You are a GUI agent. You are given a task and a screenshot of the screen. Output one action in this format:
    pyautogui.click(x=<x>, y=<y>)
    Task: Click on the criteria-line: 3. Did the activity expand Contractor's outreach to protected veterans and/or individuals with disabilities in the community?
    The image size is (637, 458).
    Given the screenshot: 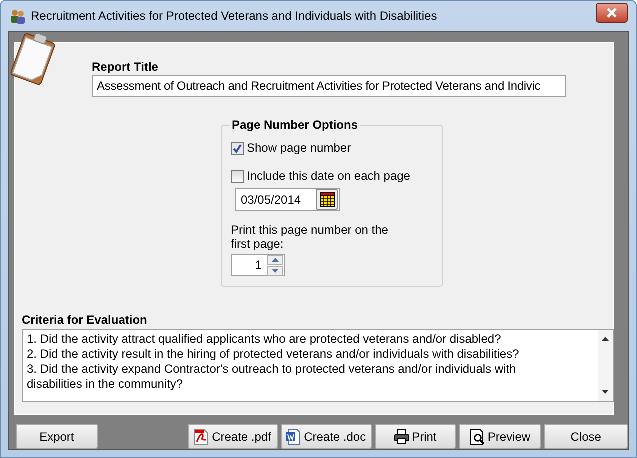 What is the action you would take?
    pyautogui.click(x=272, y=377)
    